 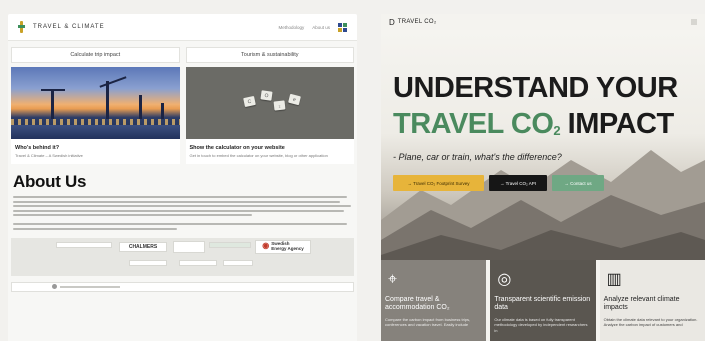 I want to click on feature-title: Transparent scientific emission data, so click(x=542, y=304).